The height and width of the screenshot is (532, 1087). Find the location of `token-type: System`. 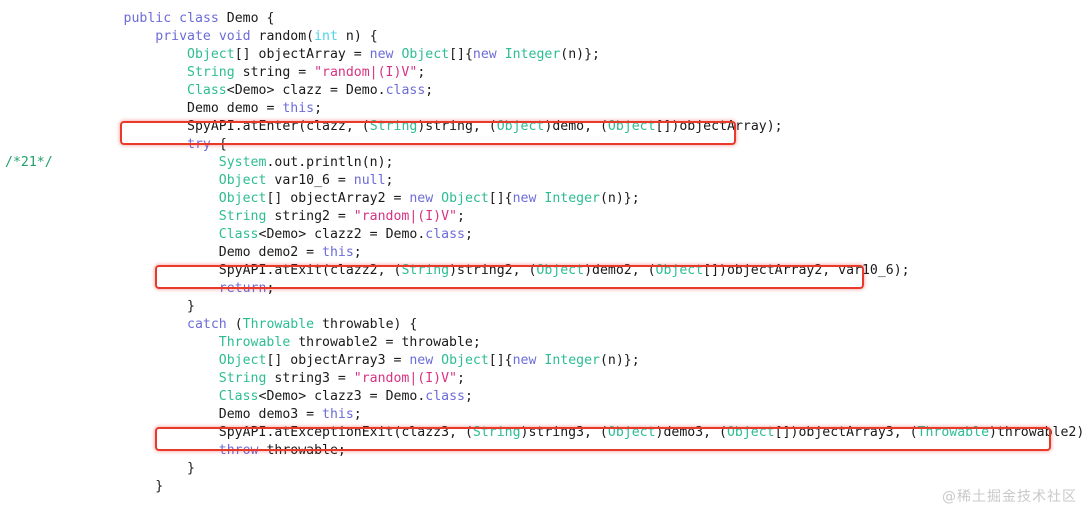

token-type: System is located at coordinates (242, 162).